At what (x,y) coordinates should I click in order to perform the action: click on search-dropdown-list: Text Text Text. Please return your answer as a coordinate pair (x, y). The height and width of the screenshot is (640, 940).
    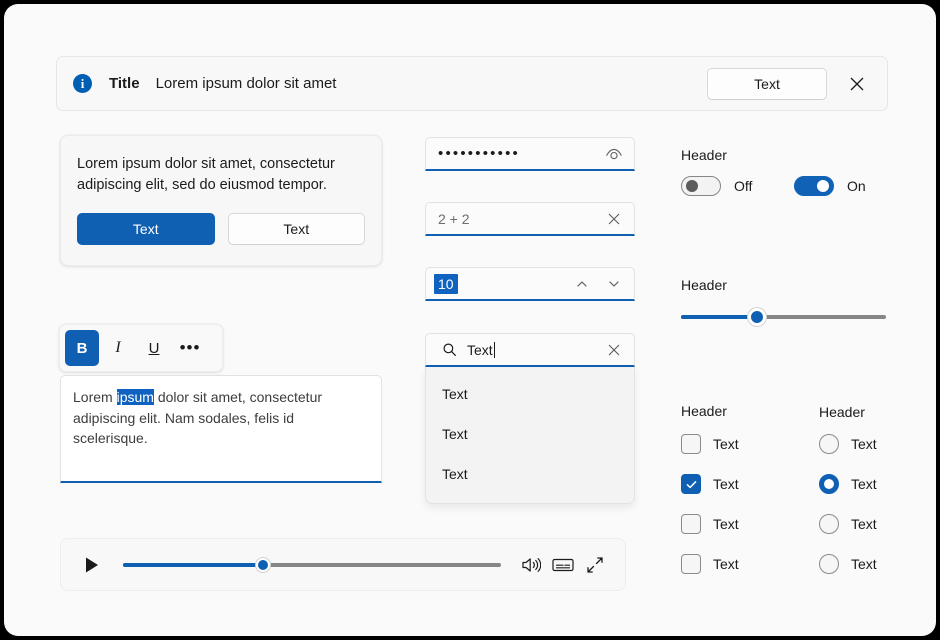
    Looking at the image, I should click on (530, 435).